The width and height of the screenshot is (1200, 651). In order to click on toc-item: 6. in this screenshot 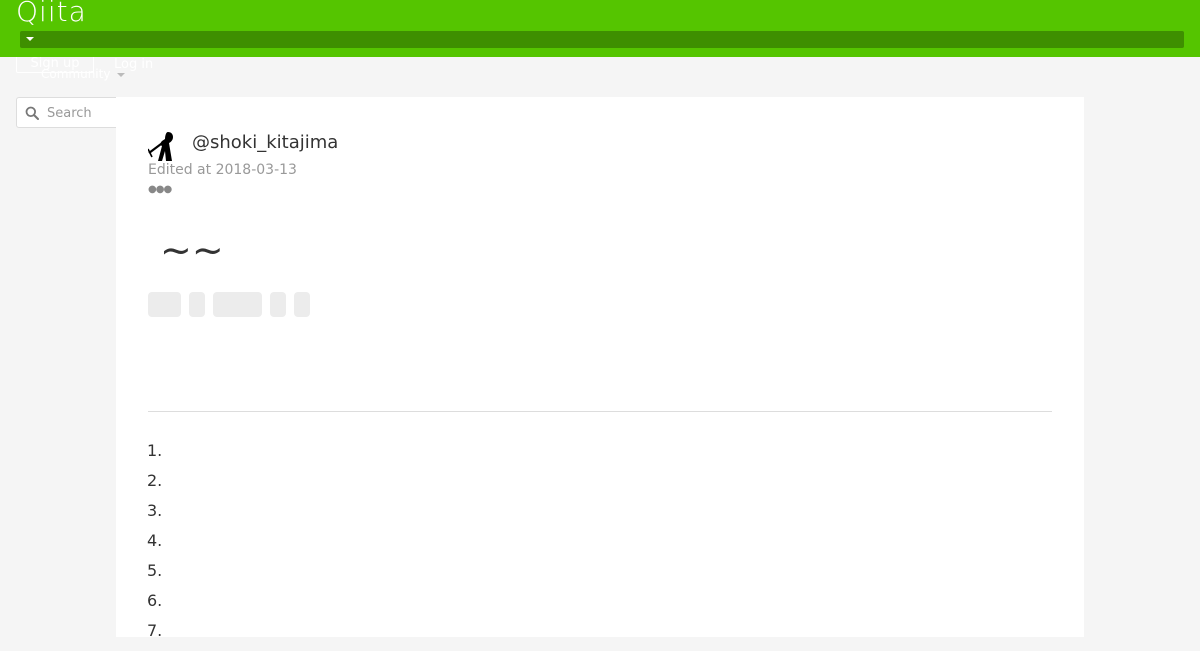, I will do `click(155, 600)`.